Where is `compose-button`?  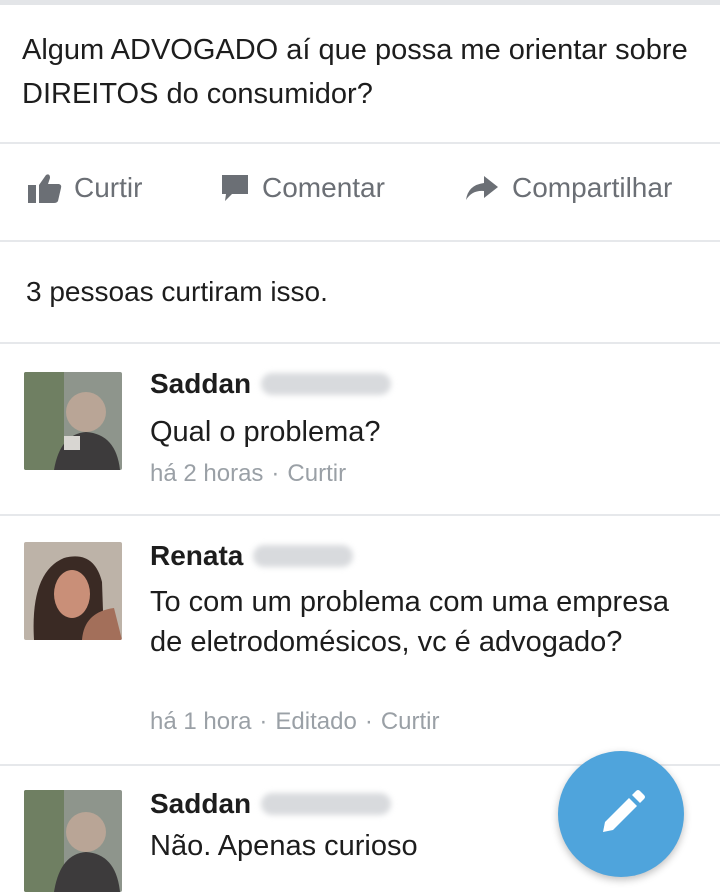 compose-button is located at coordinates (621, 814).